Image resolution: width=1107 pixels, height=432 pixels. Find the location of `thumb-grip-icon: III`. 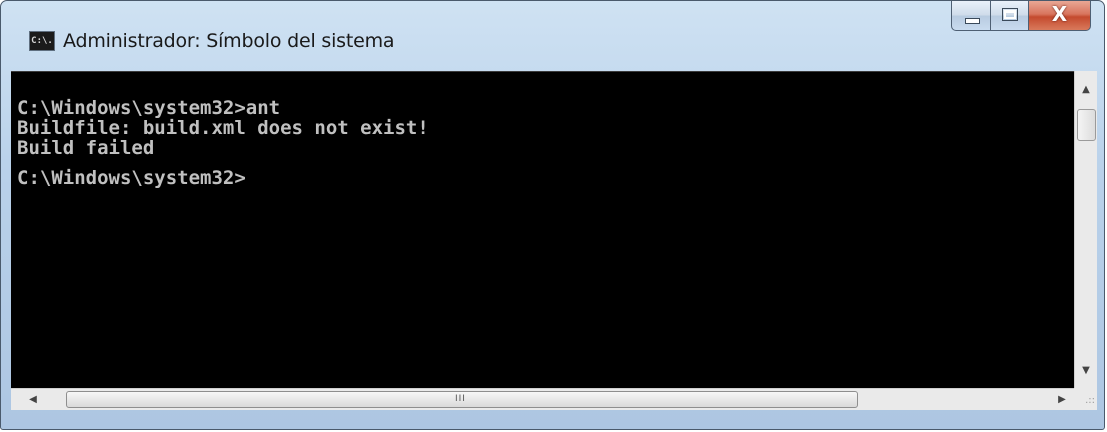

thumb-grip-icon: III is located at coordinates (460, 399).